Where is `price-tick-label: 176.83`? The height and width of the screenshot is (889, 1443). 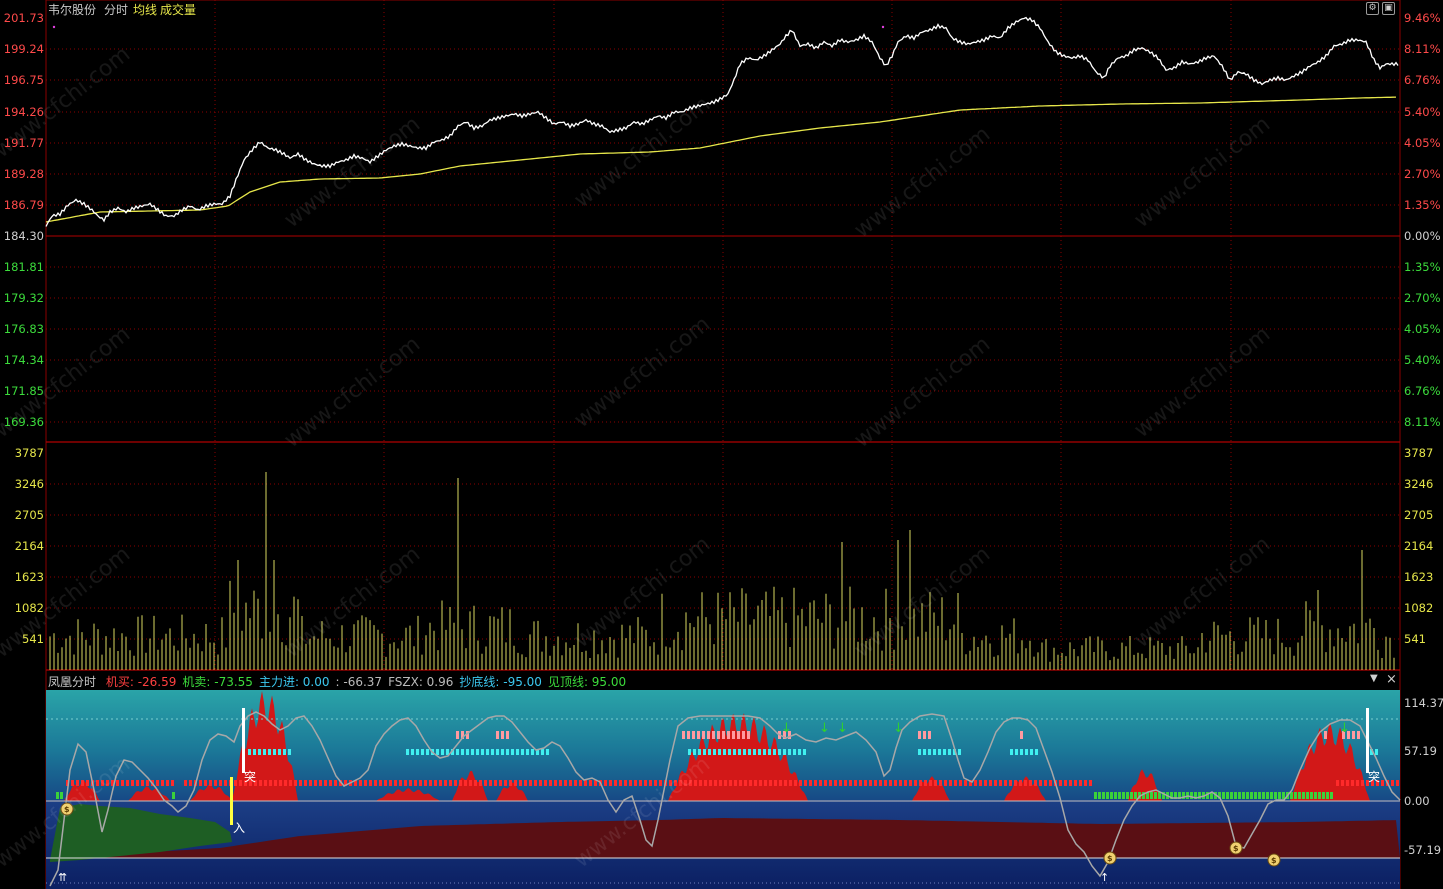
price-tick-label: 176.83 is located at coordinates (23, 329).